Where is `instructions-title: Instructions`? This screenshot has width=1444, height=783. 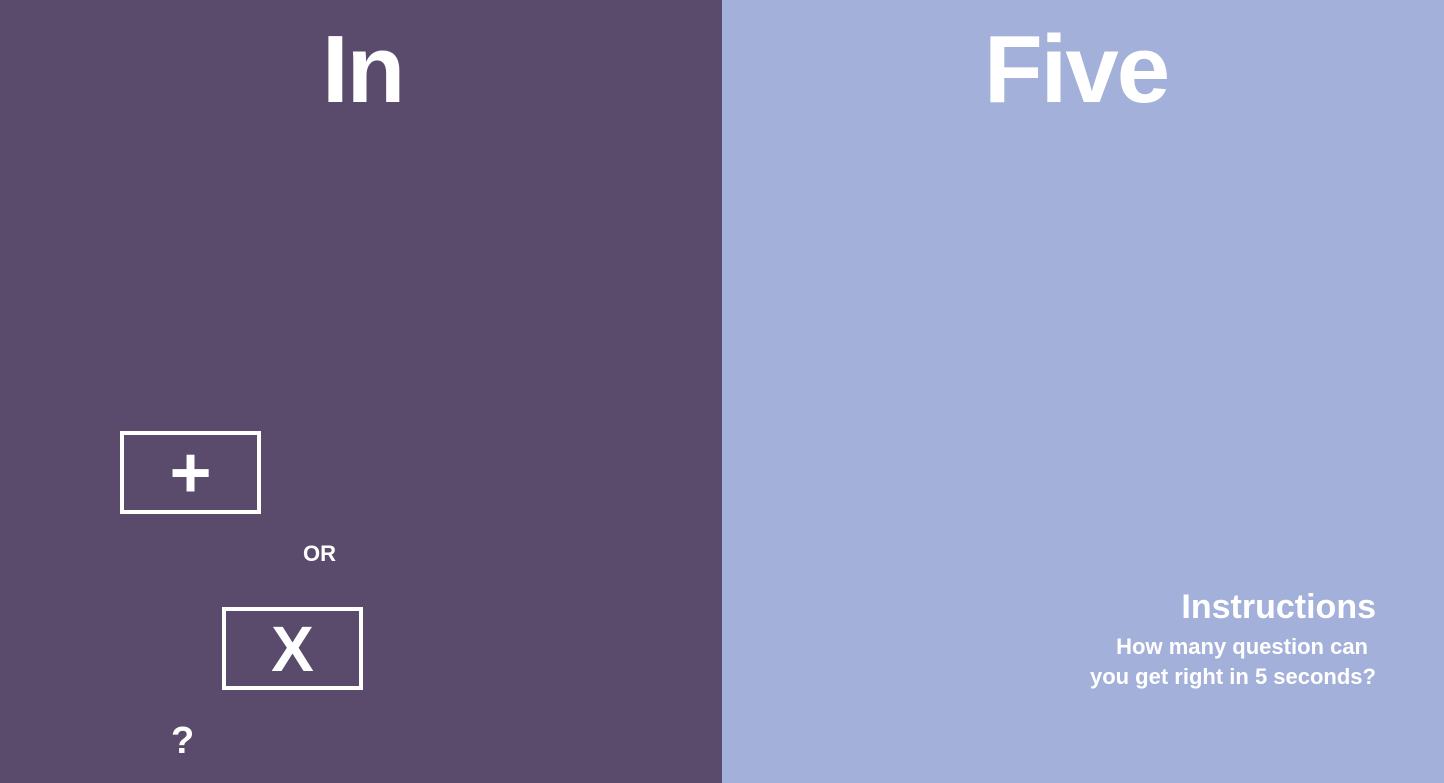 instructions-title: Instructions is located at coordinates (1278, 607).